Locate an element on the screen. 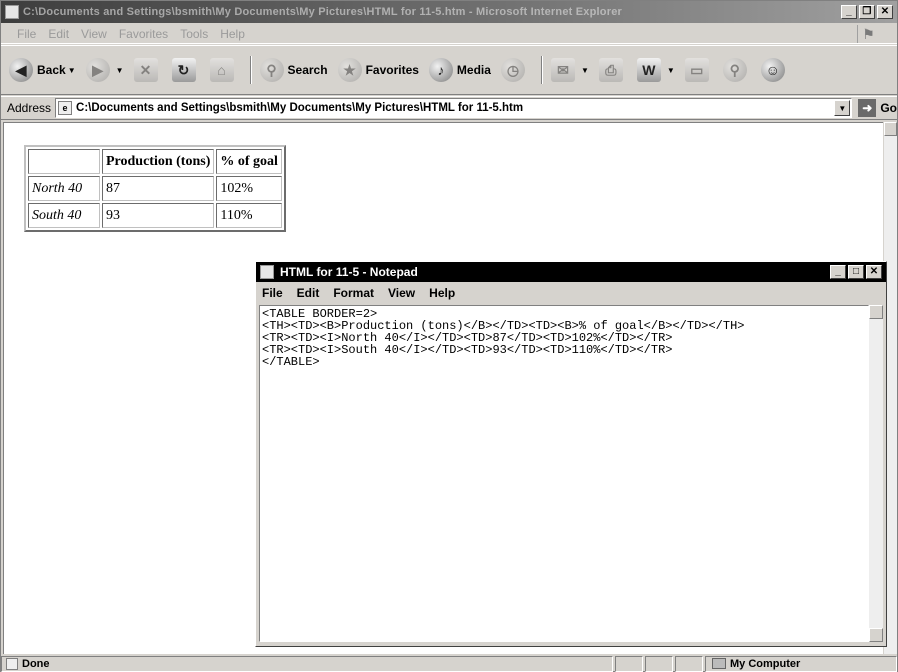 This screenshot has height=672, width=898. notepad-icon is located at coordinates (267, 272).